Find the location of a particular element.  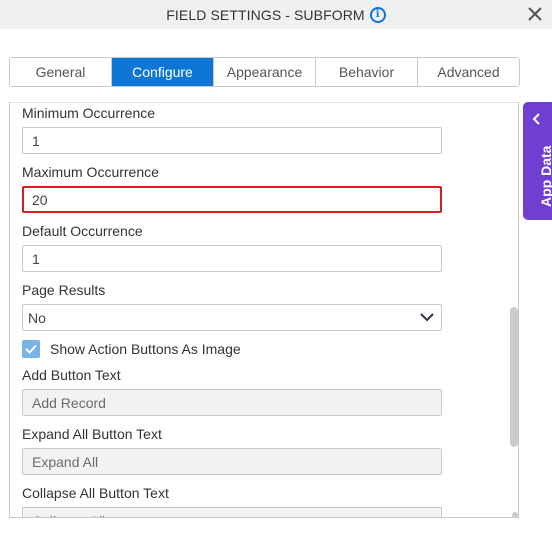

add-button-text-input: Add Record is located at coordinates (232, 402).